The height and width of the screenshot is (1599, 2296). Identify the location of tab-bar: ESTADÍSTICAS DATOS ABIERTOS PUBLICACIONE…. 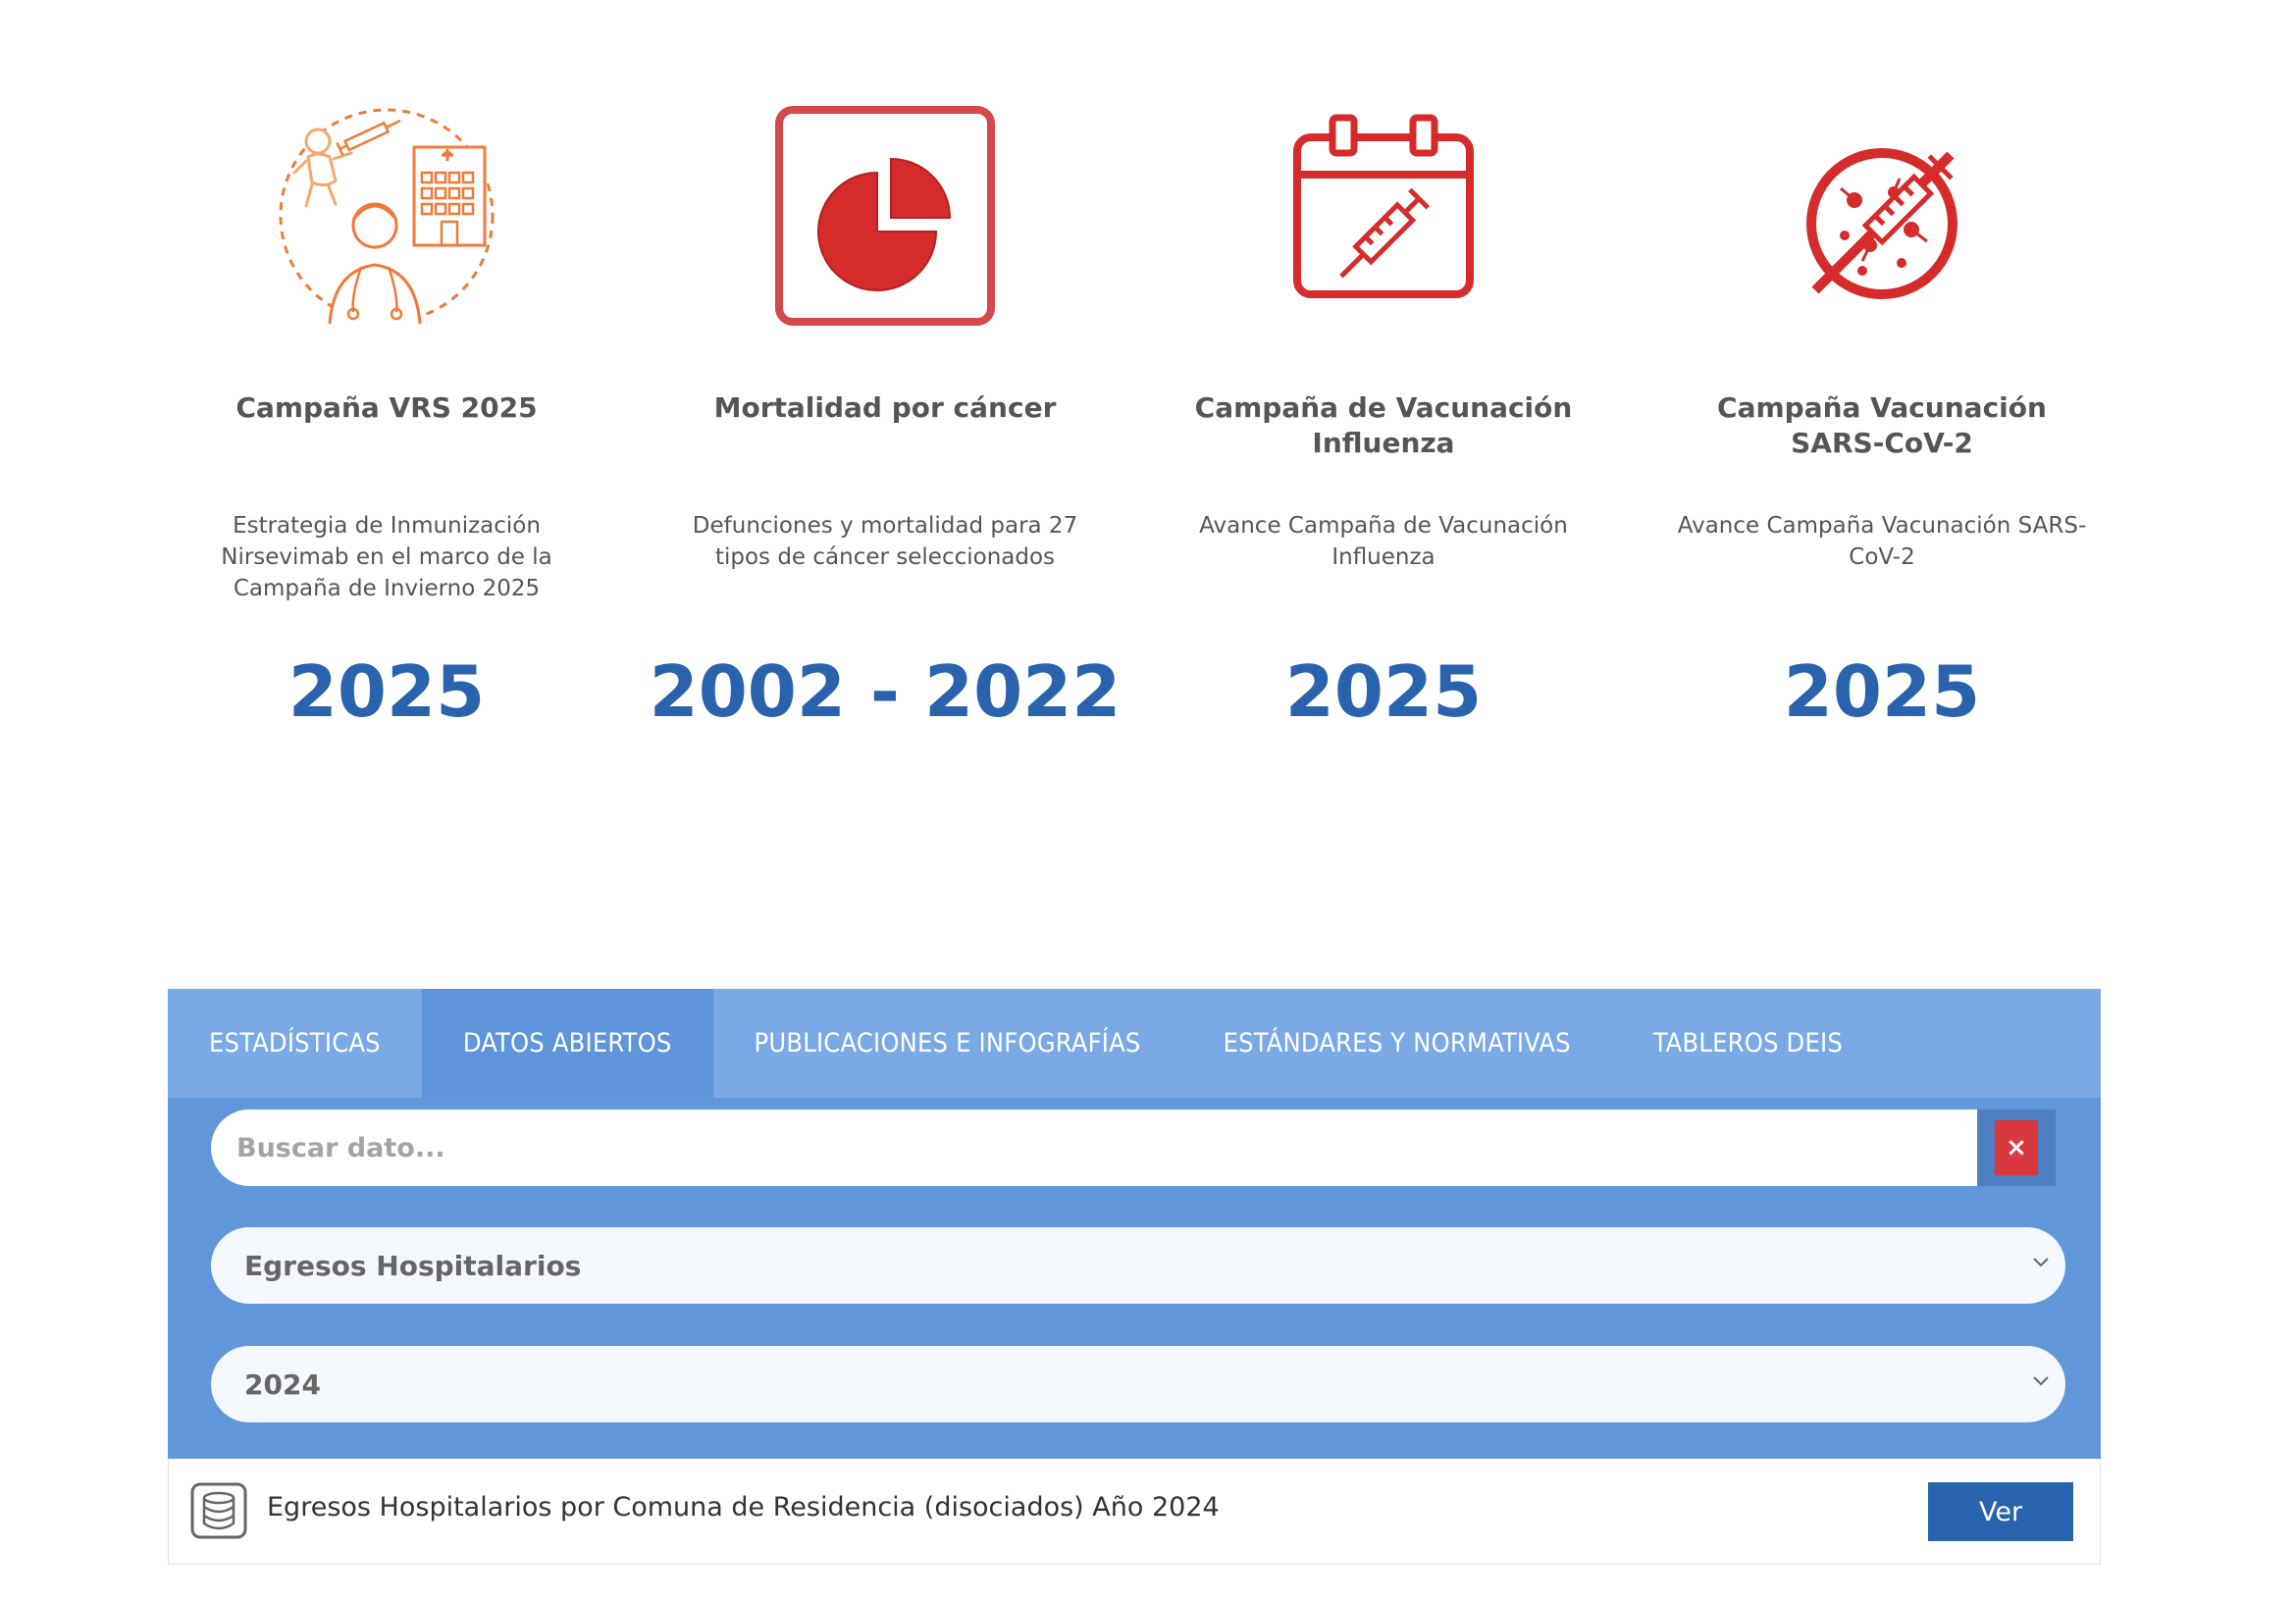
(1134, 1044).